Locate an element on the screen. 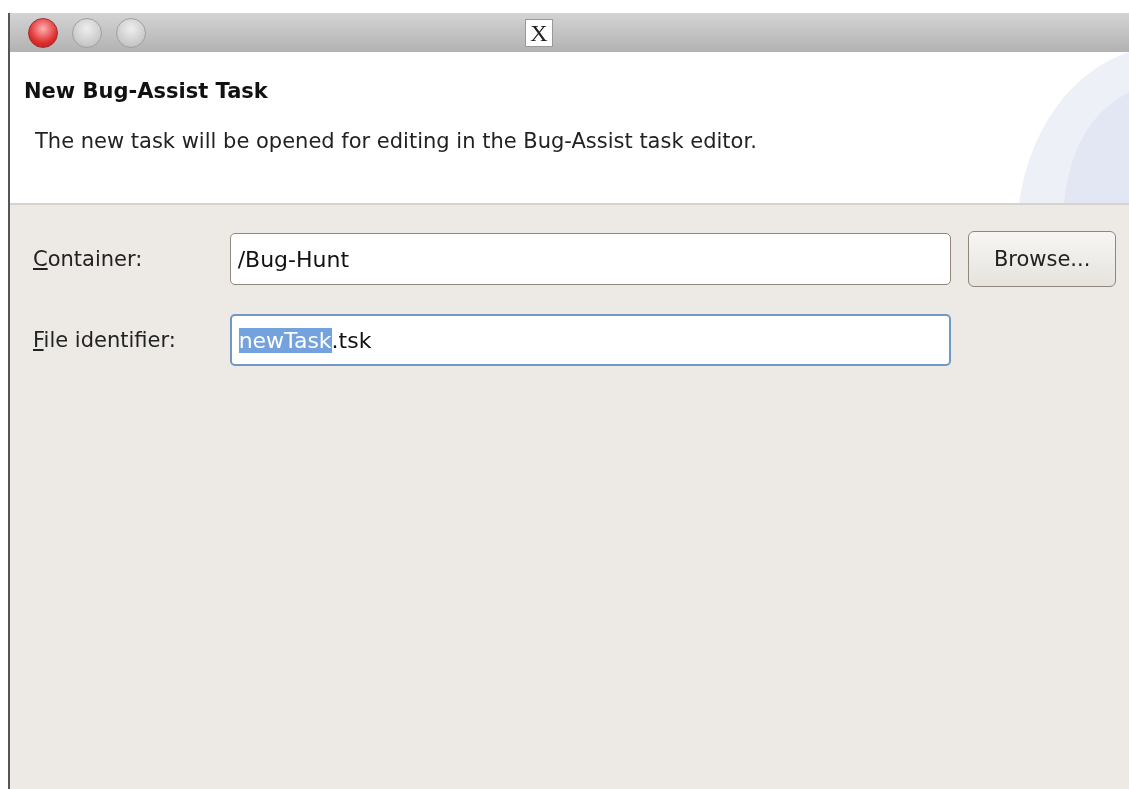  input-field: newTask.tsk is located at coordinates (590, 340).